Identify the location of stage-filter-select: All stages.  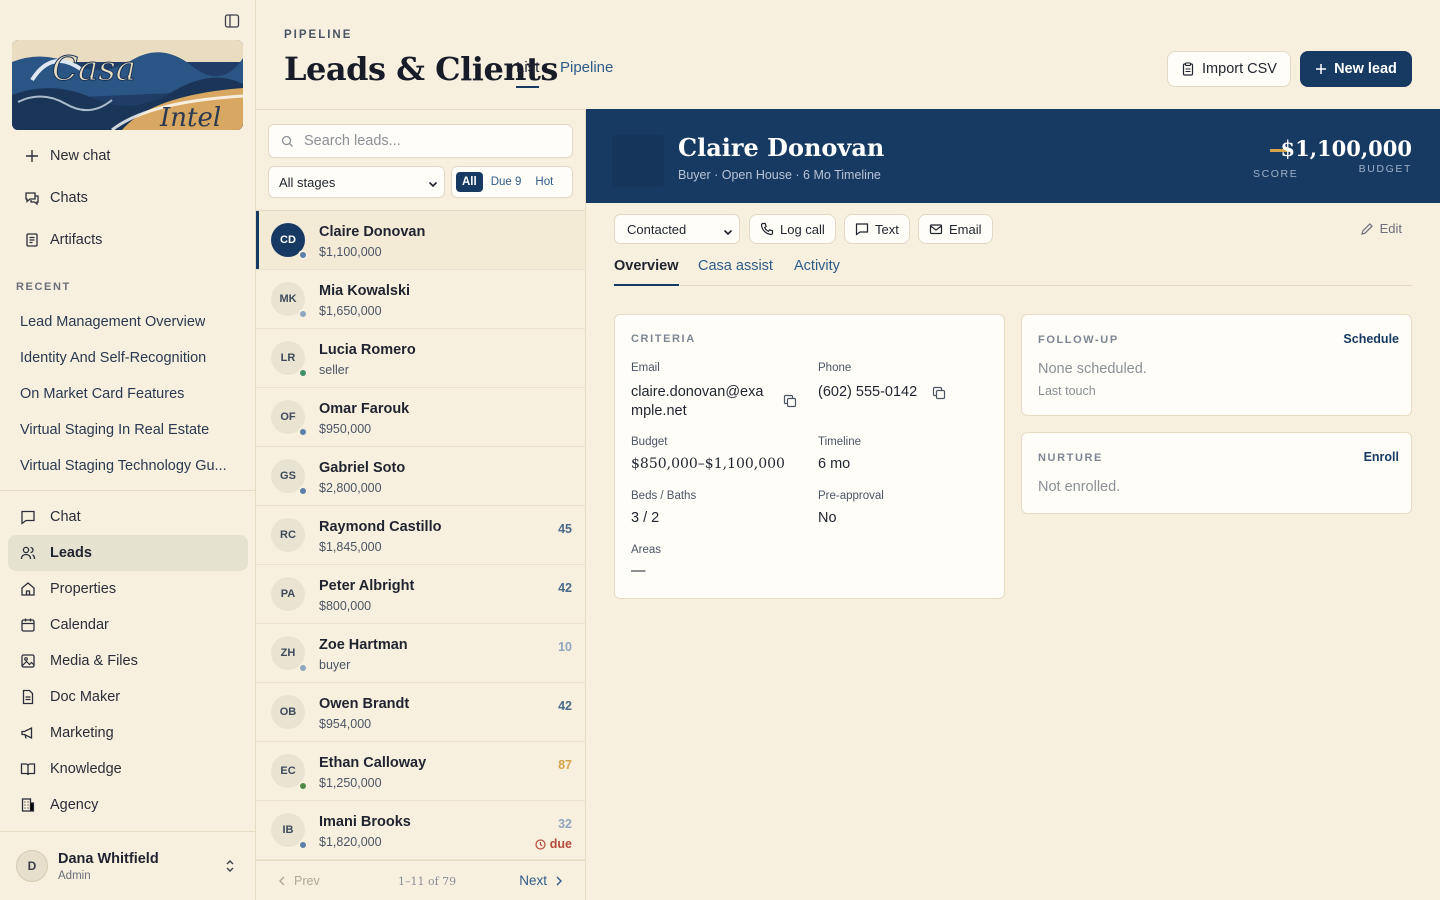
(356, 182).